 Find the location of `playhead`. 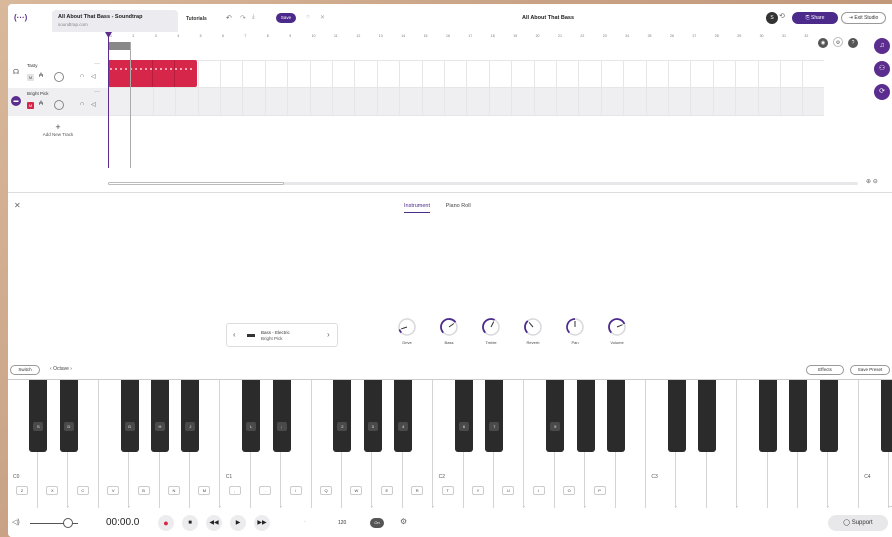

playhead is located at coordinates (108, 100).